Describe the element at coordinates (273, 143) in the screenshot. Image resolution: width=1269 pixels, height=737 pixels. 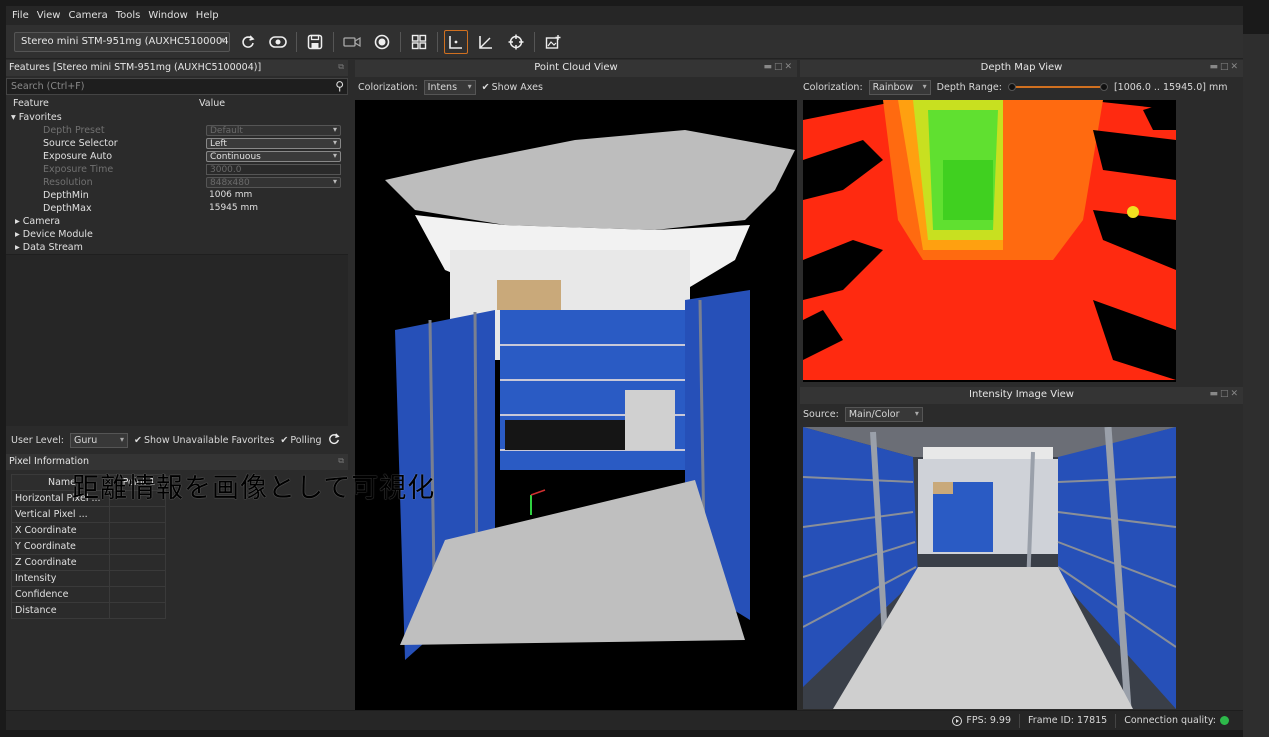
I see `source-selector-select: Left ▾` at that location.